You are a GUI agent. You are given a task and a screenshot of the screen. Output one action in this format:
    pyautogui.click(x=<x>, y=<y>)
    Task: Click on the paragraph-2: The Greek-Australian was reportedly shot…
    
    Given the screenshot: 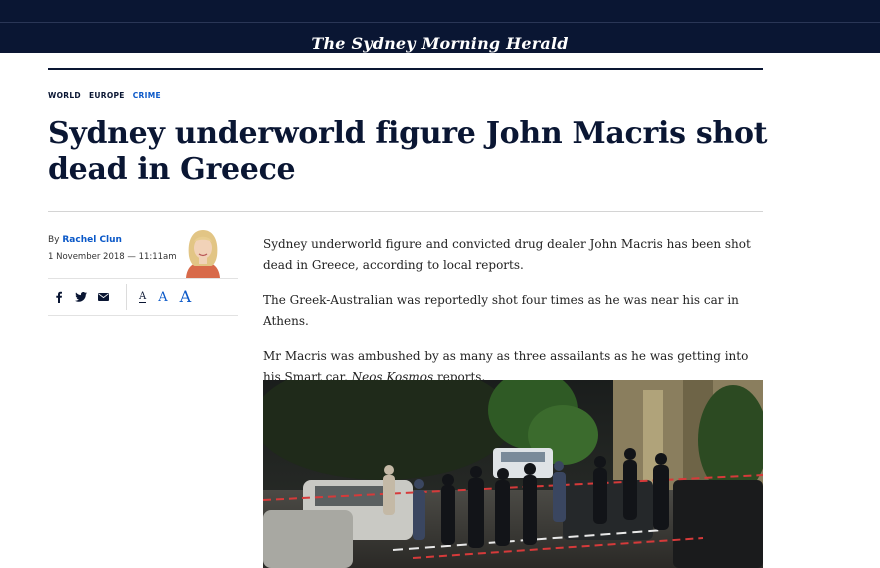 What is the action you would take?
    pyautogui.click(x=501, y=310)
    